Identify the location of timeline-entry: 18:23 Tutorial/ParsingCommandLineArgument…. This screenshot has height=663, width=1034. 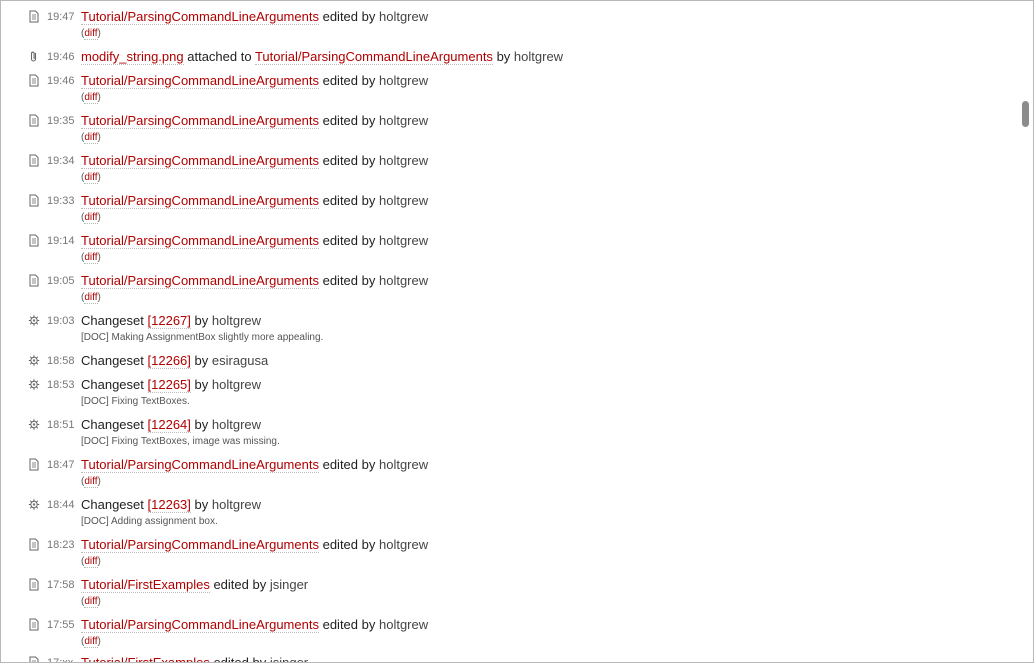
(501, 557).